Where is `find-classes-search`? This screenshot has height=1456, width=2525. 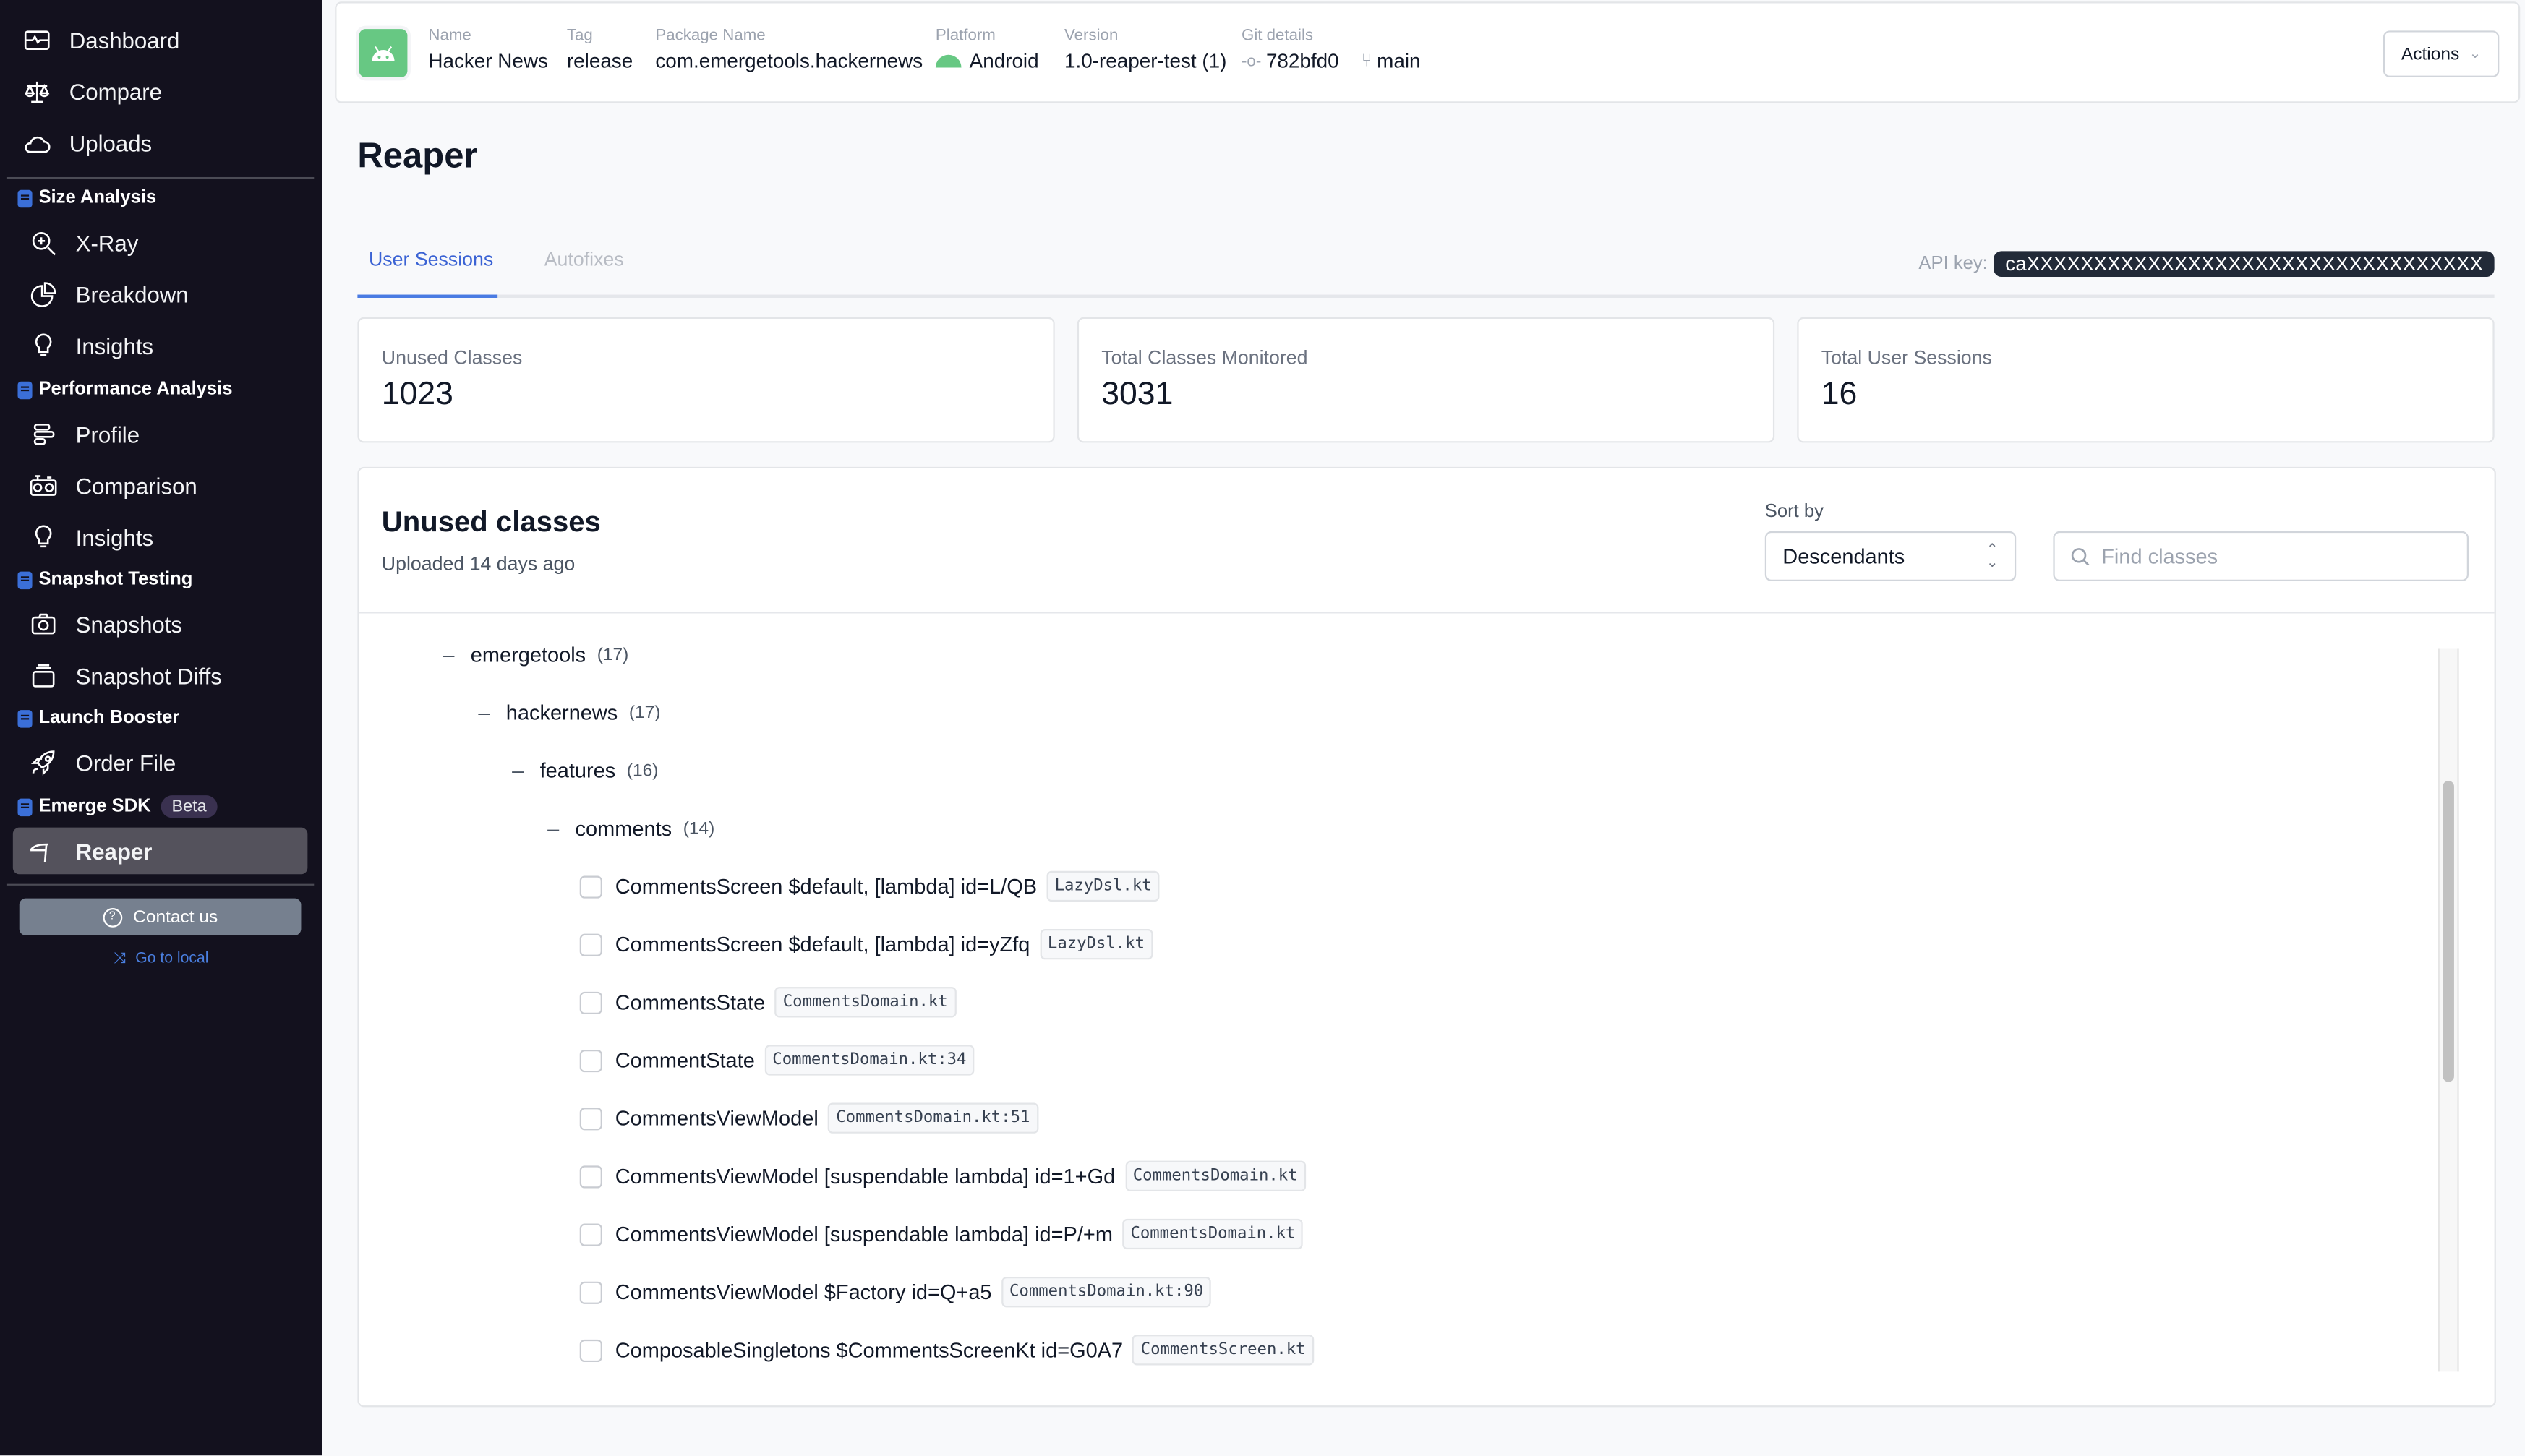
find-classes-search is located at coordinates (2261, 556).